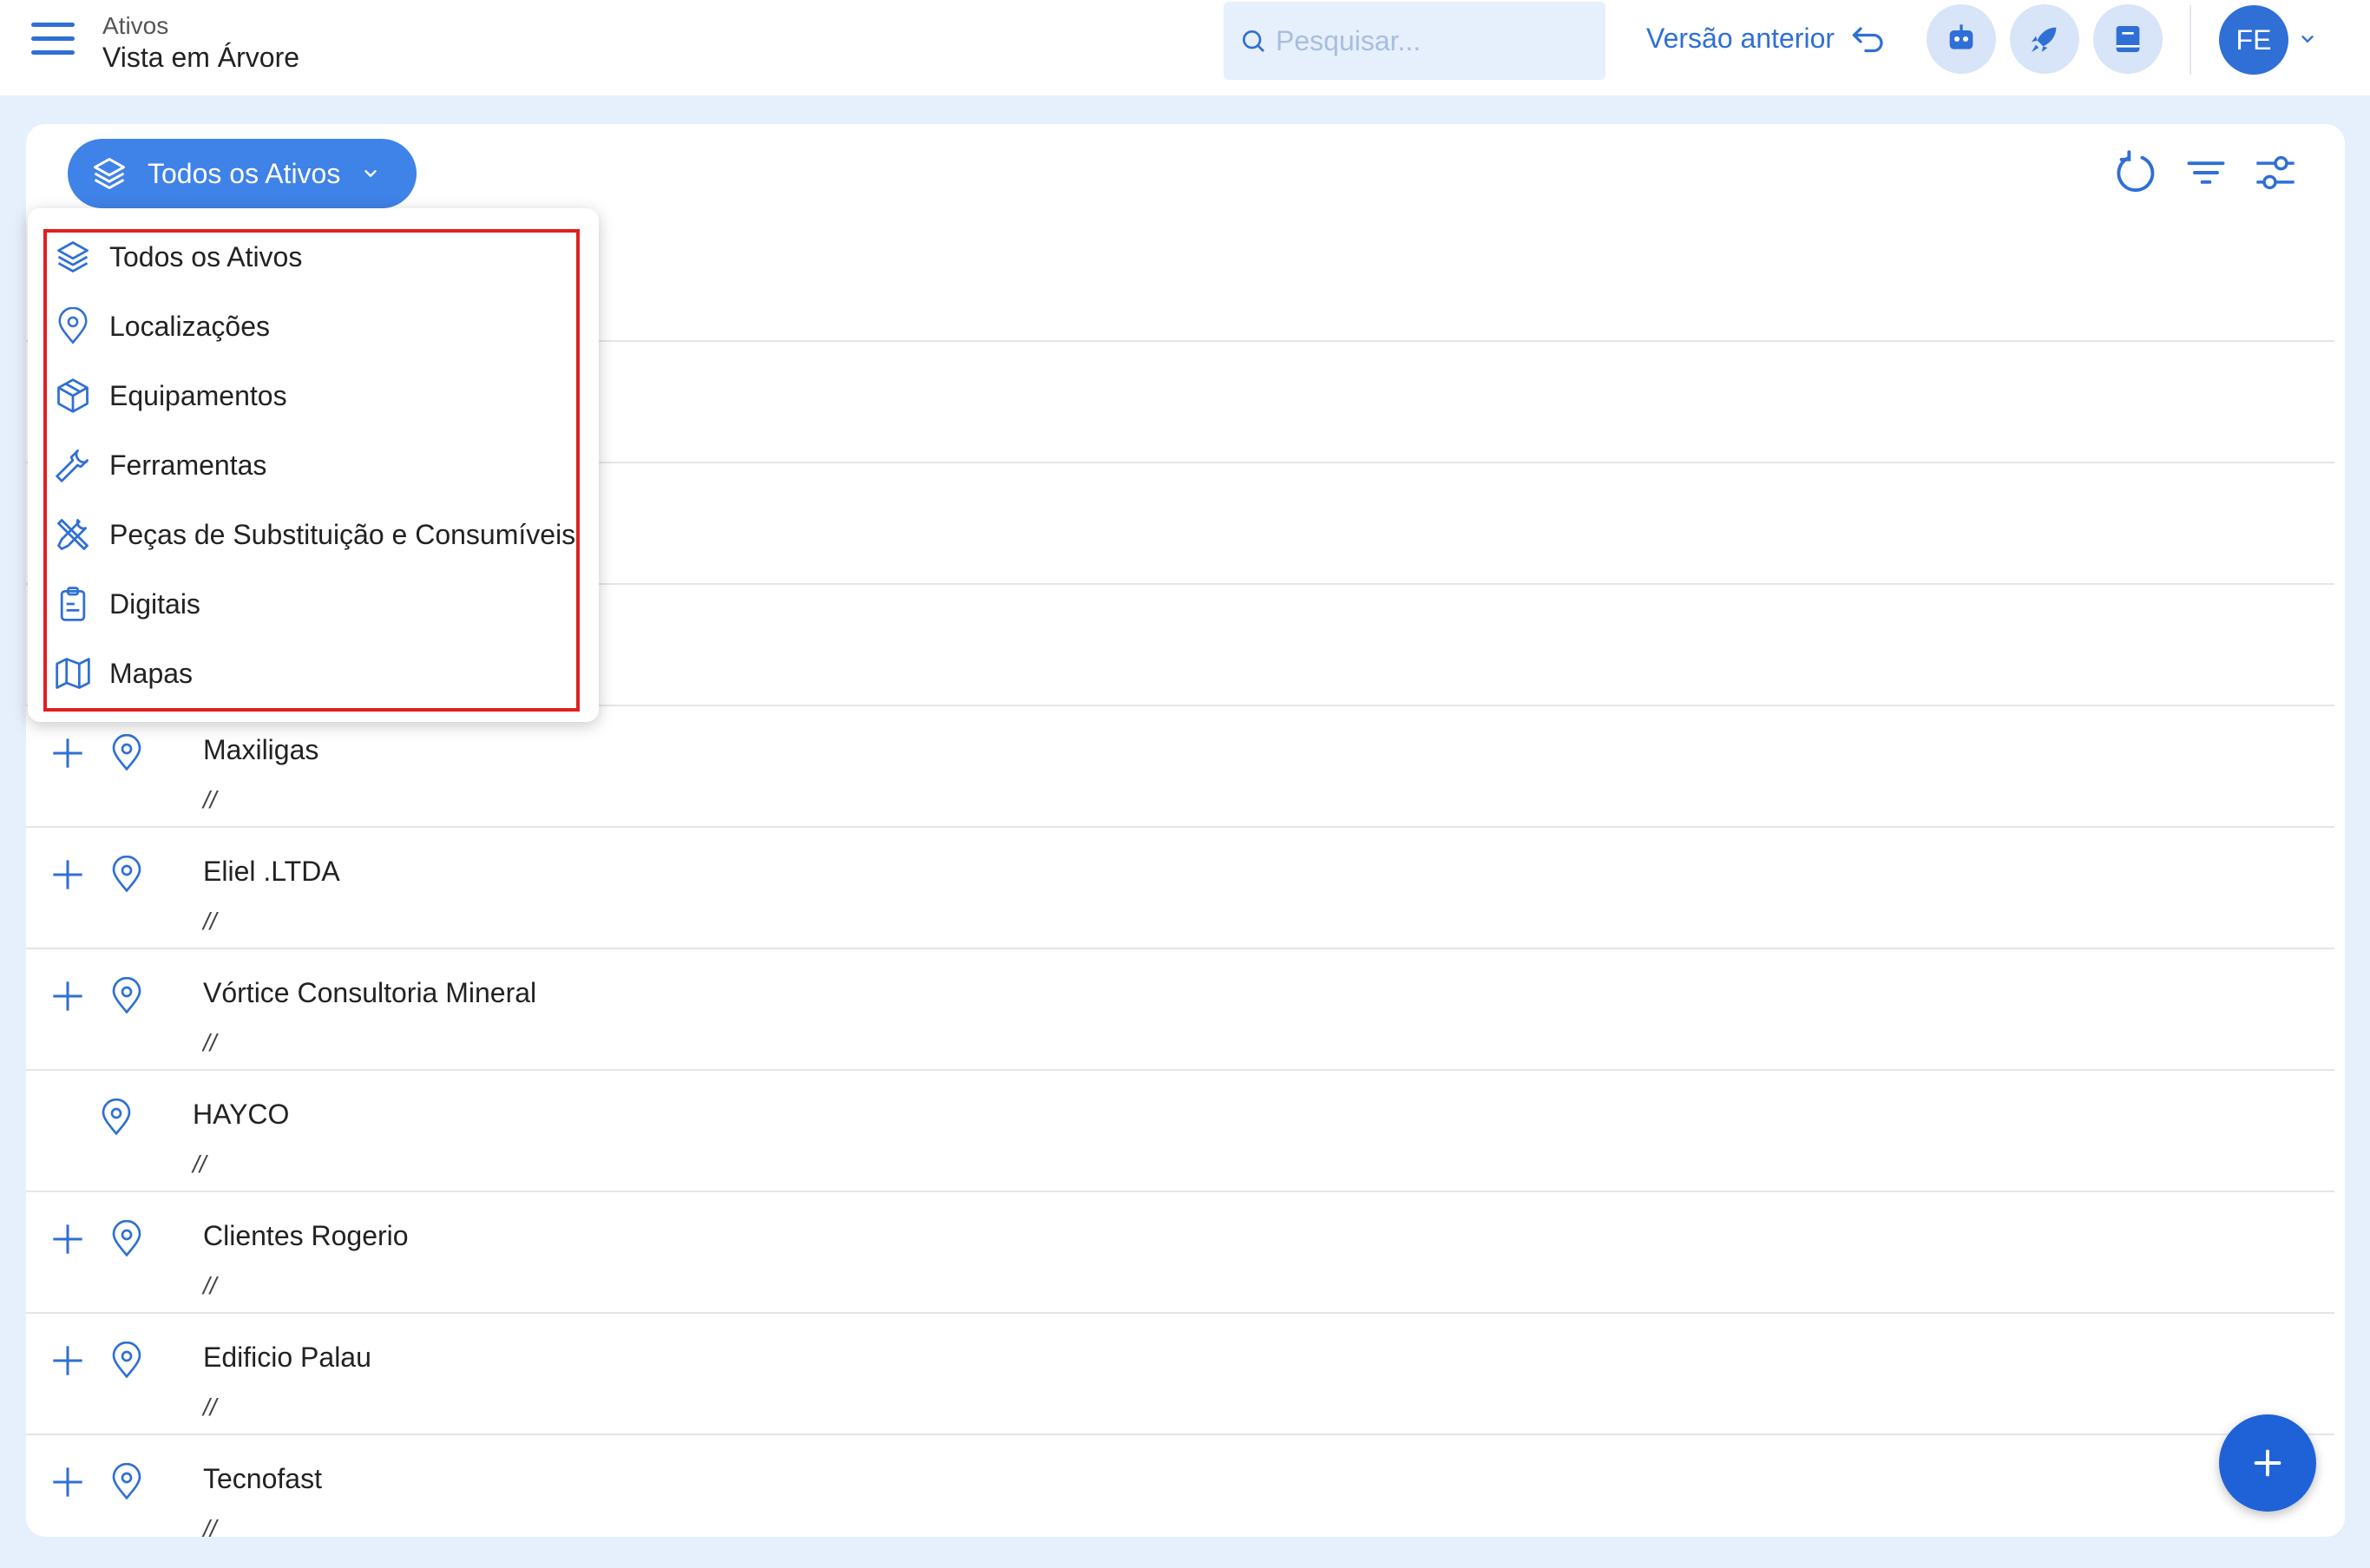 The width and height of the screenshot is (2370, 1568). What do you see at coordinates (73, 534) in the screenshot?
I see `tools-crossed-icon` at bounding box center [73, 534].